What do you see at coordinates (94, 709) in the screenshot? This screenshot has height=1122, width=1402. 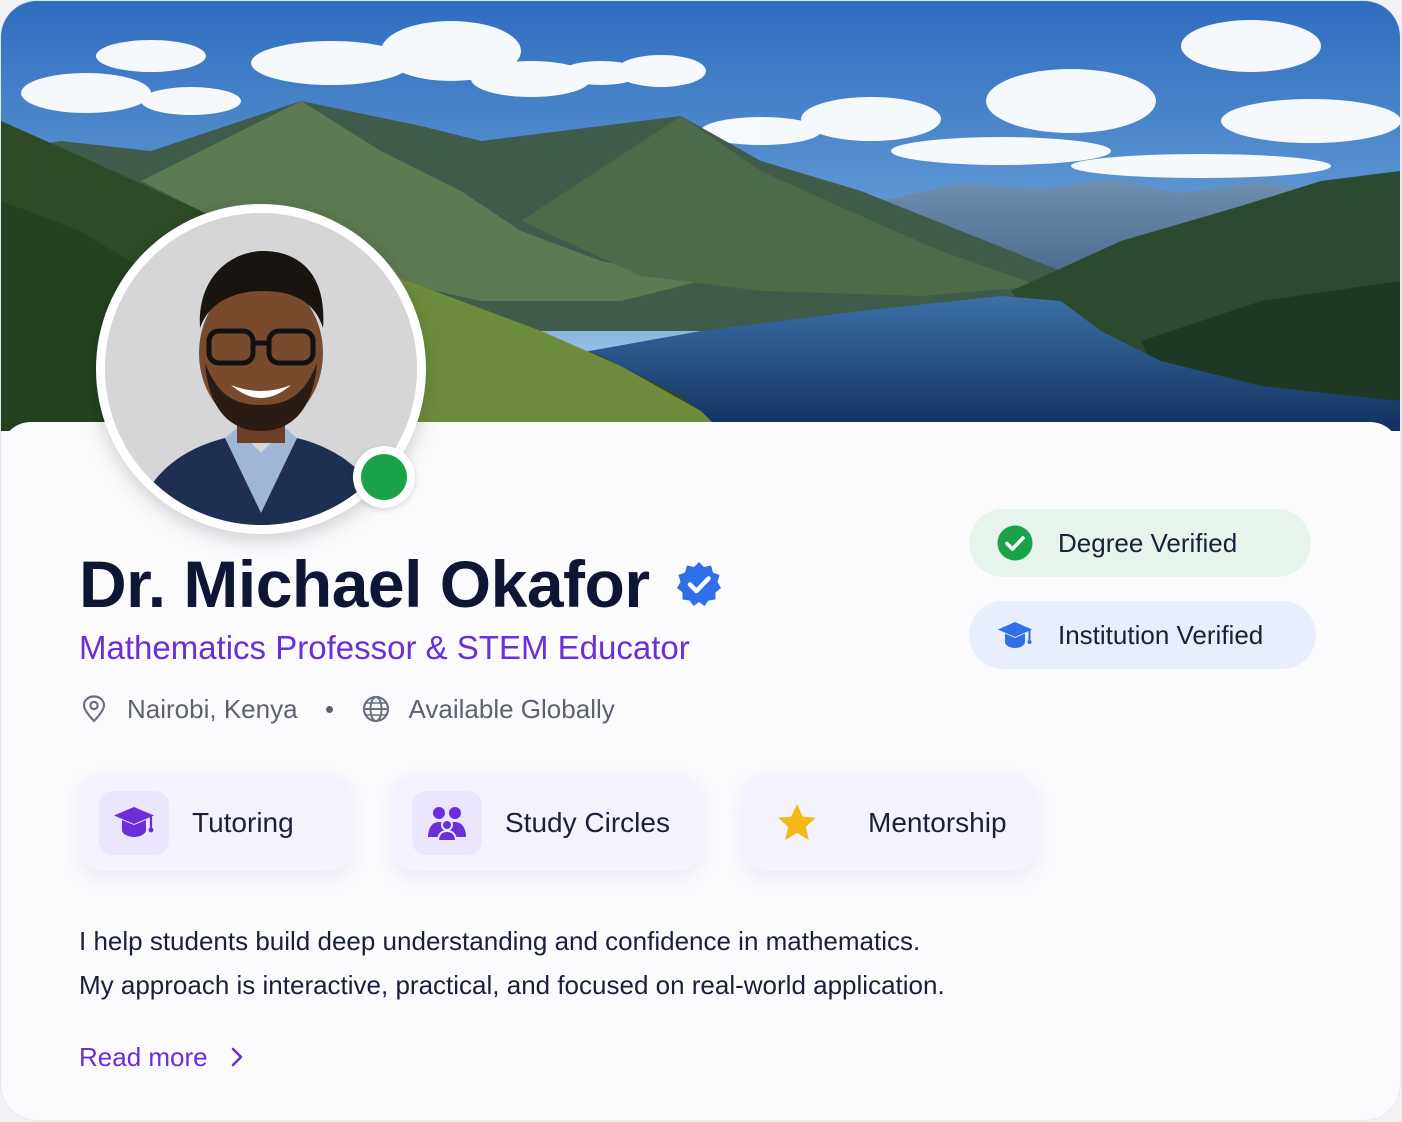 I see `location-pin-icon` at bounding box center [94, 709].